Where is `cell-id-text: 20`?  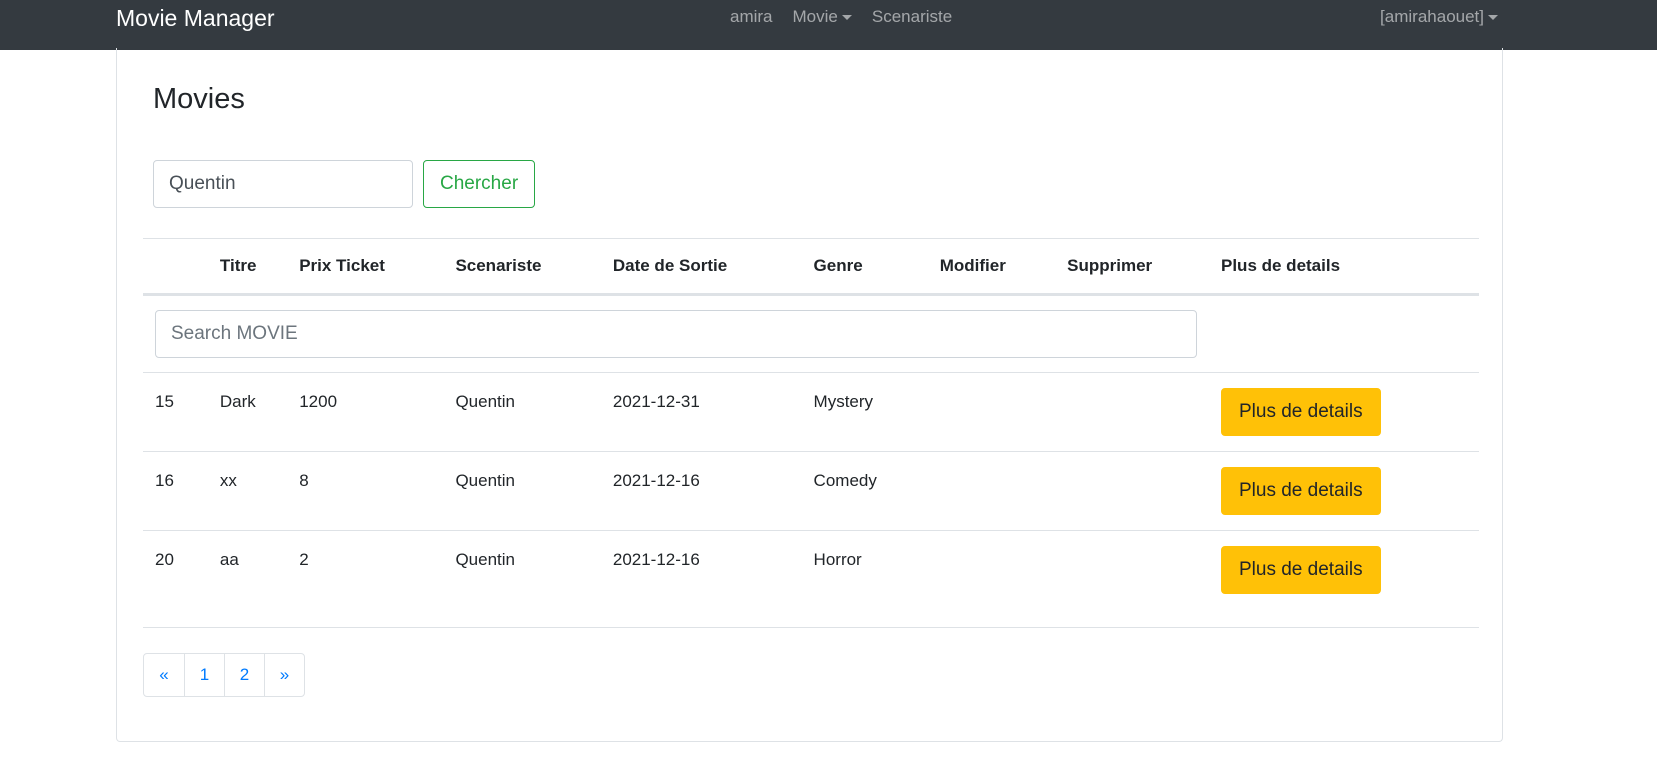 cell-id-text: 20 is located at coordinates (164, 559).